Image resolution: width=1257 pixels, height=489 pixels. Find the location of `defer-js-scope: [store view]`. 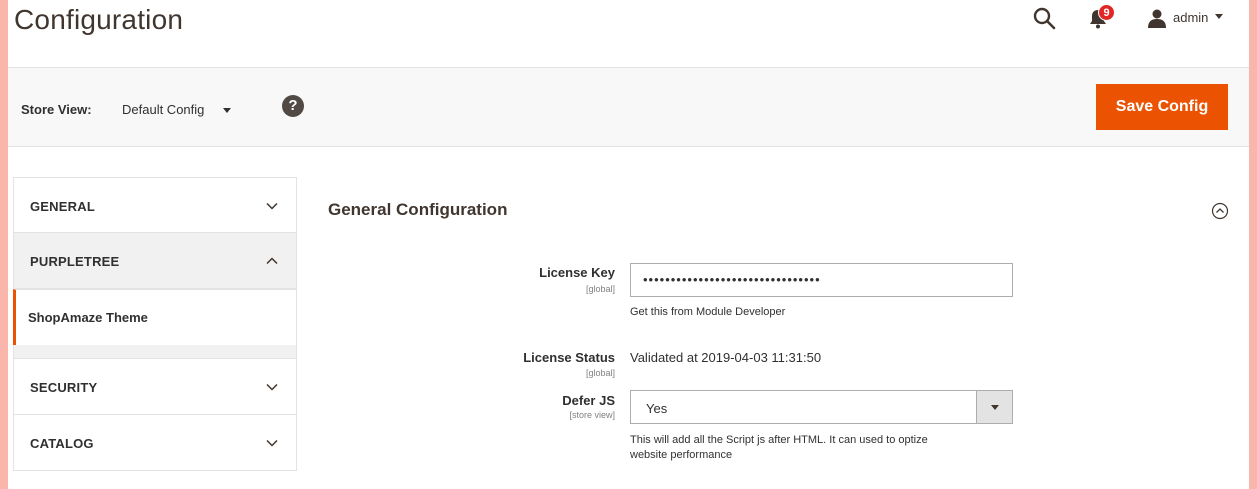

defer-js-scope: [store view] is located at coordinates (592, 415).